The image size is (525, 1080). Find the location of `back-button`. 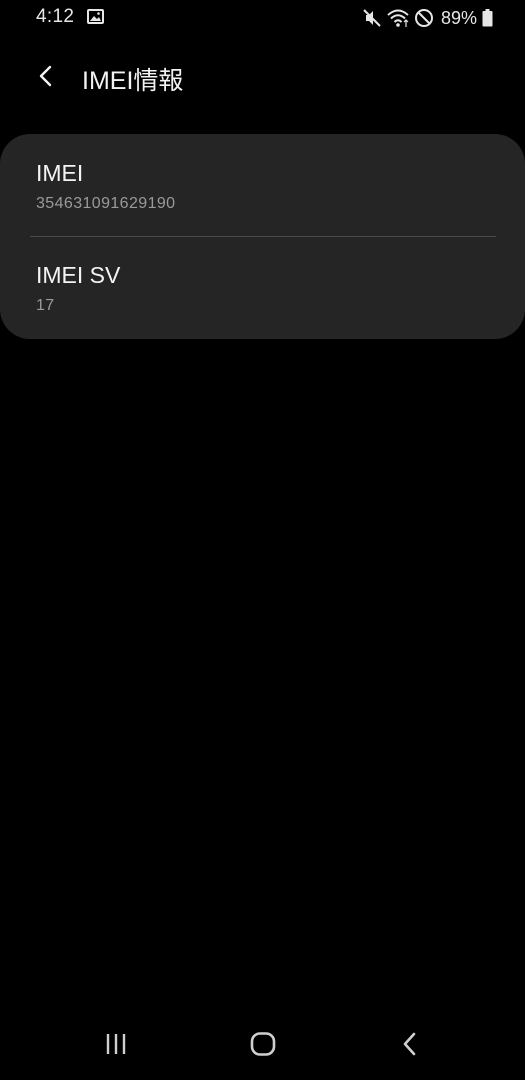

back-button is located at coordinates (46, 78).